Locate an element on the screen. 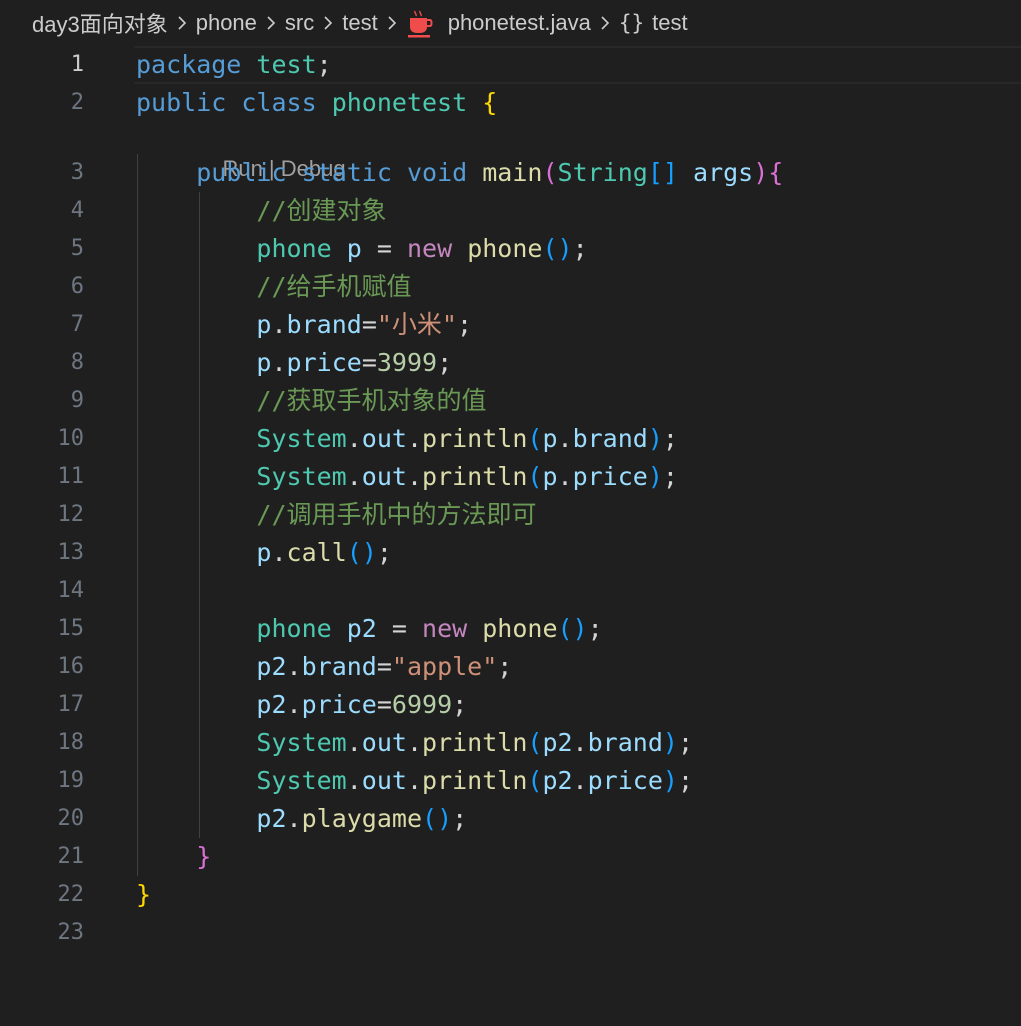 This screenshot has width=1021, height=1026. line-number: 15 is located at coordinates (42, 629).